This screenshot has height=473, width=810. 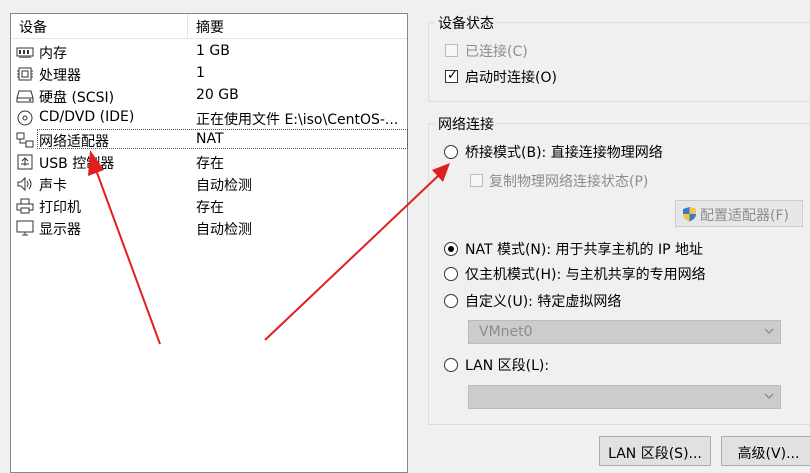 I want to click on device-row-printer: 打印机 存在, so click(x=210, y=206).